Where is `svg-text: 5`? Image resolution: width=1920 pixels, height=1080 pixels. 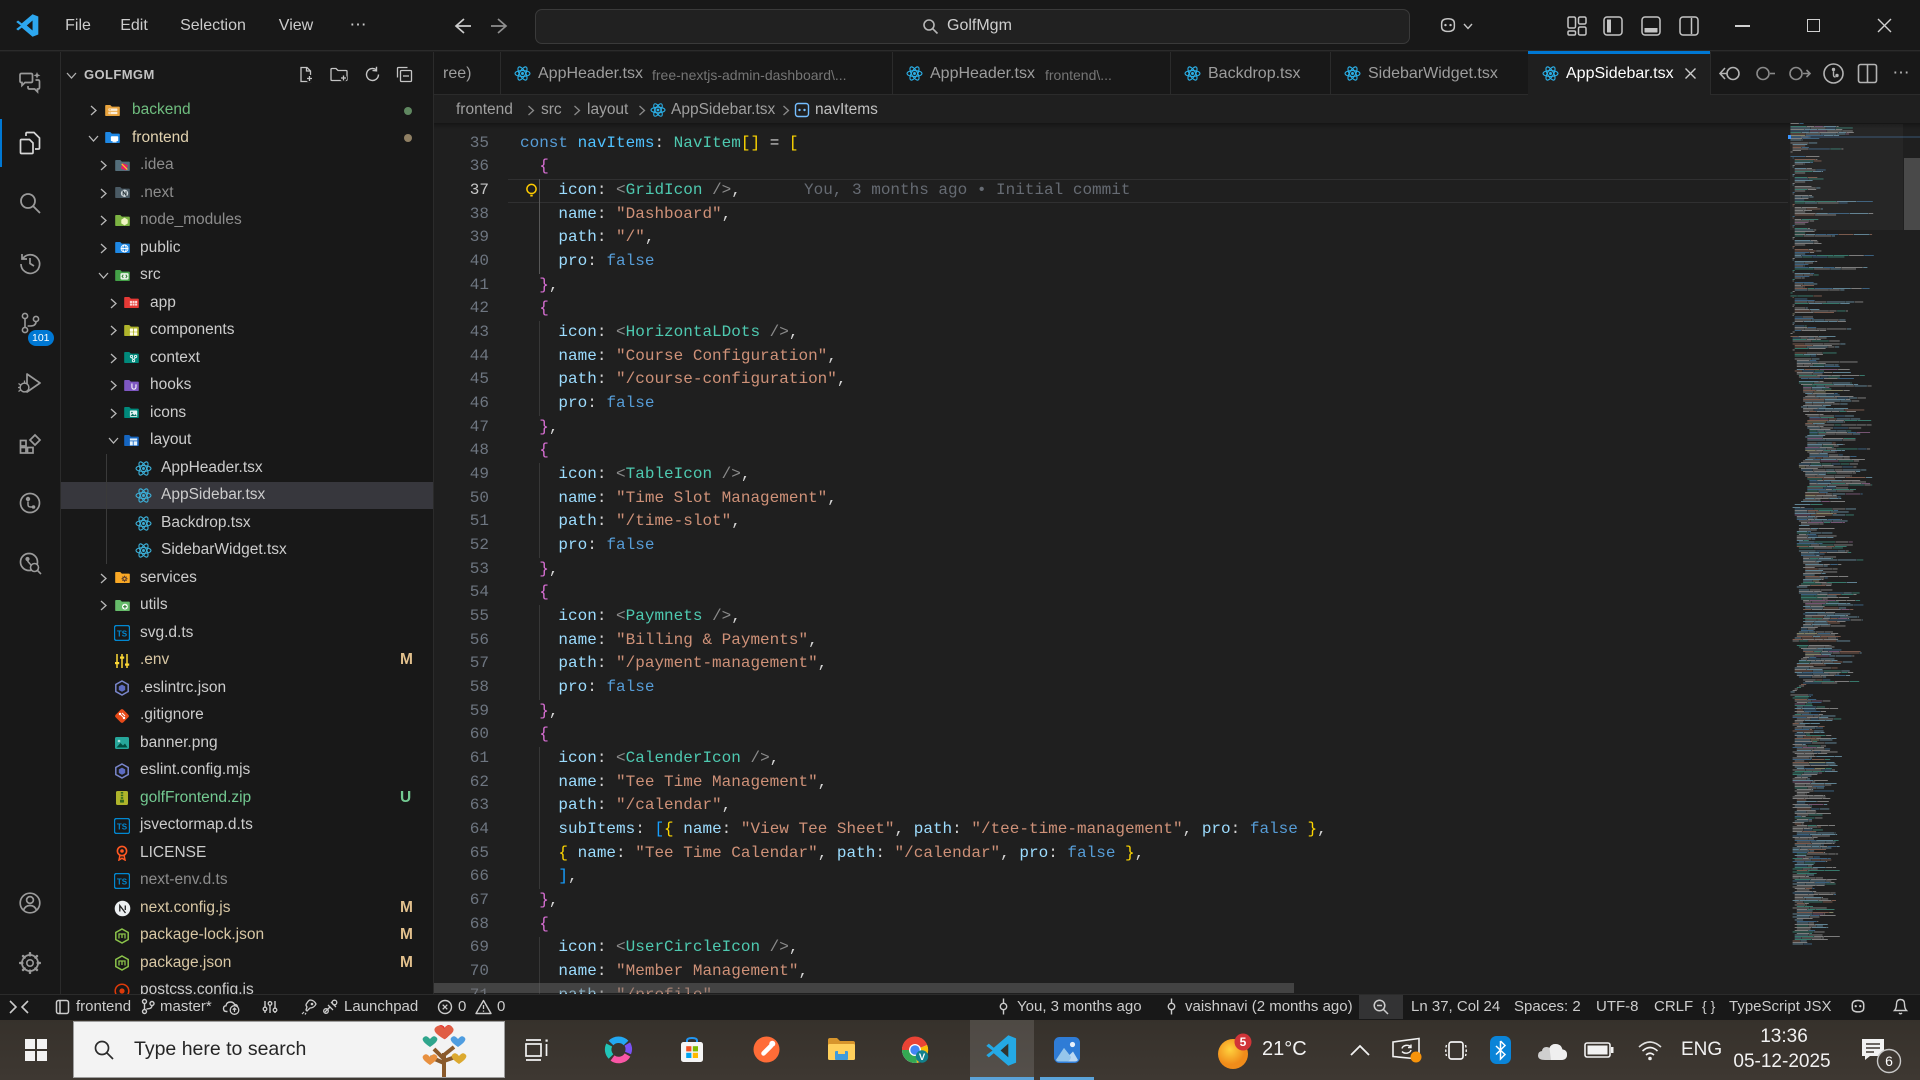
svg-text: 5 is located at coordinates (1243, 1042).